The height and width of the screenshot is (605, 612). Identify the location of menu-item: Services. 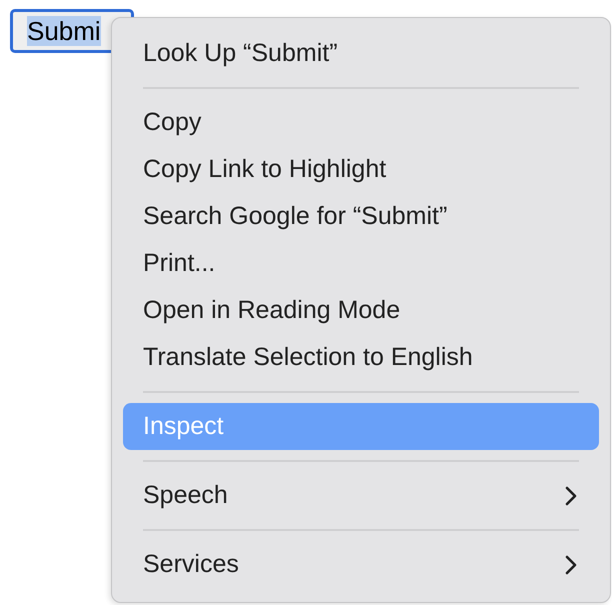
(361, 564).